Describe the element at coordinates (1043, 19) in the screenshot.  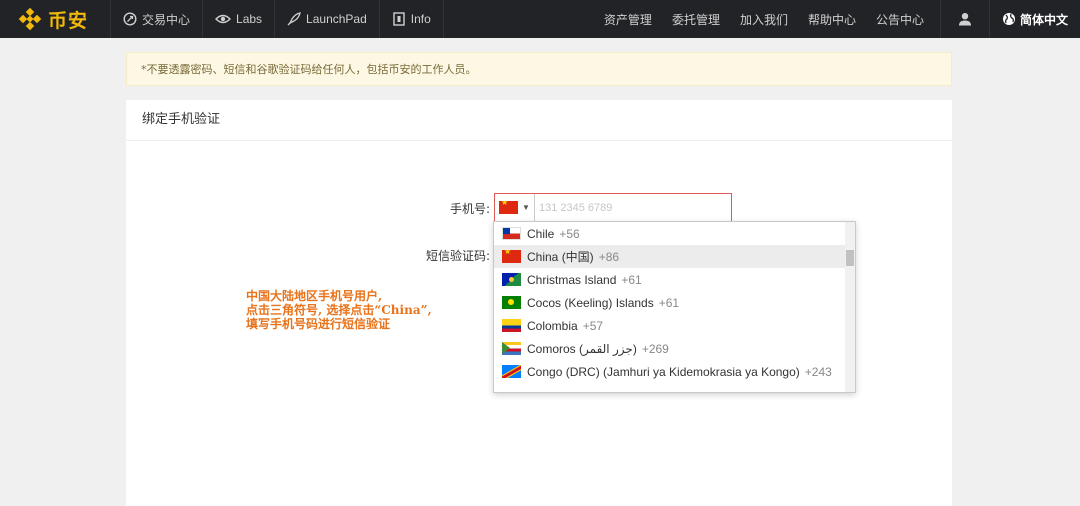
I see `language-label: 简体中文` at that location.